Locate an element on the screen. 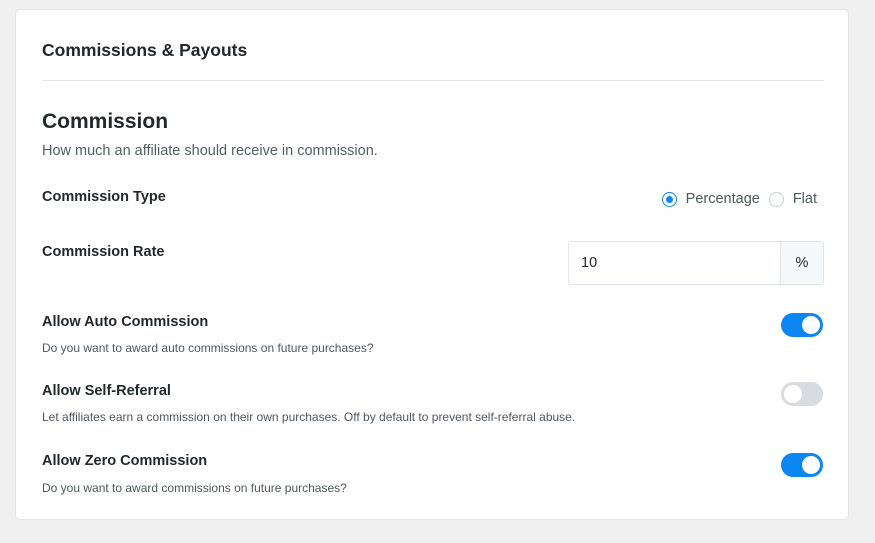 The width and height of the screenshot is (875, 543). commission-rate-label: Commission Rate is located at coordinates (103, 252).